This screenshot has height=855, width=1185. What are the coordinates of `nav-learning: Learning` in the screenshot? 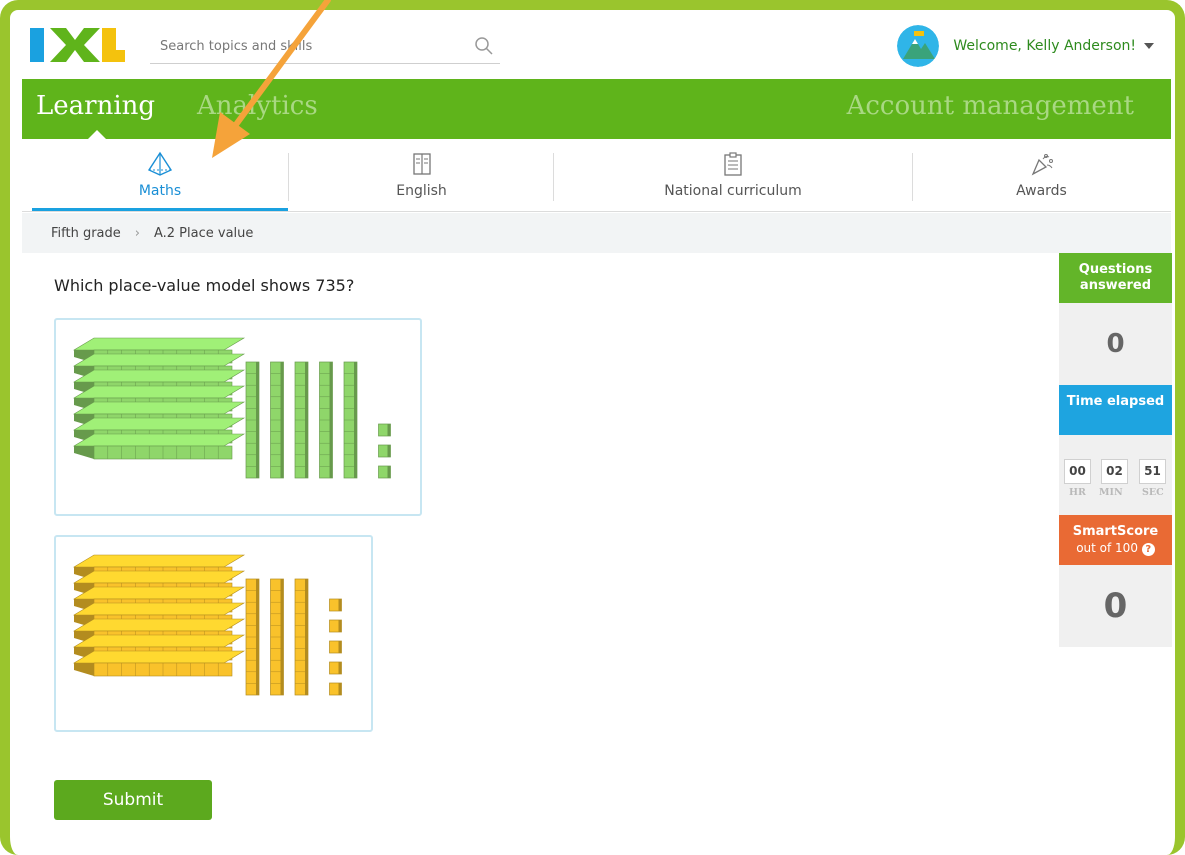 It's located at (95, 106).